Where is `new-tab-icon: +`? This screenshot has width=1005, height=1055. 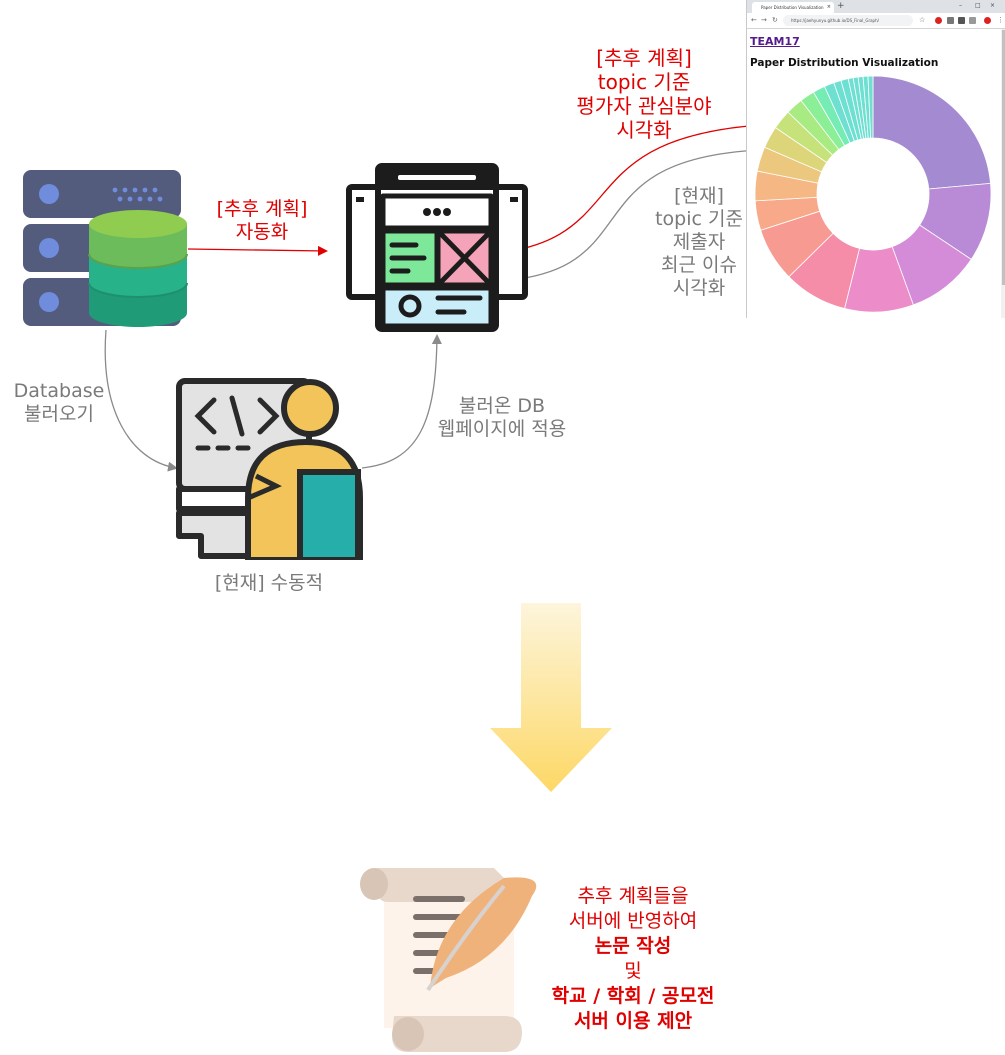 new-tab-icon: + is located at coordinates (841, 6).